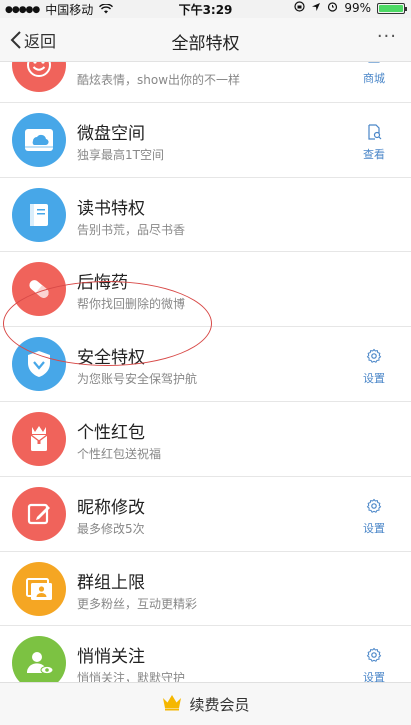 Image resolution: width=411 pixels, height=725 pixels. What do you see at coordinates (205, 140) in the screenshot?
I see `list-item-cloud-drive: 微盘空间 独享最高1T空间 查看` at bounding box center [205, 140].